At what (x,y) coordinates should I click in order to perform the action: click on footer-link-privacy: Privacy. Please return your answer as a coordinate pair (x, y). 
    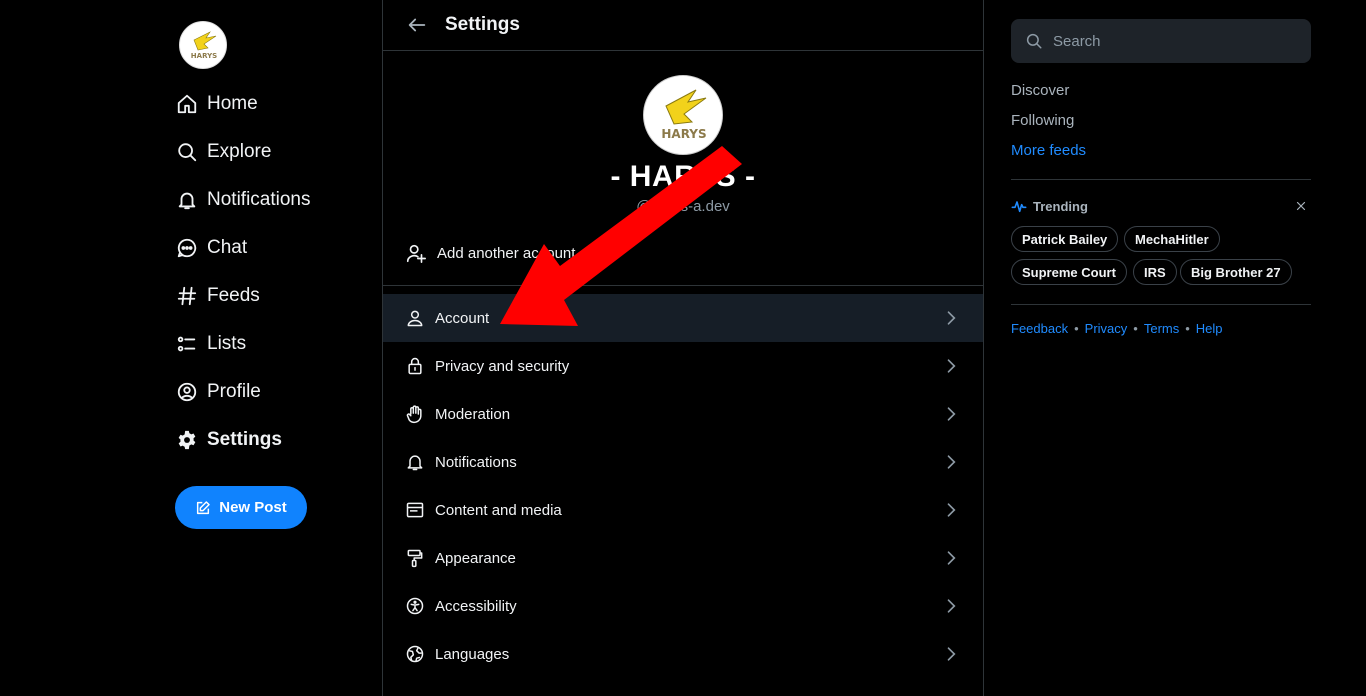
    Looking at the image, I should click on (1106, 328).